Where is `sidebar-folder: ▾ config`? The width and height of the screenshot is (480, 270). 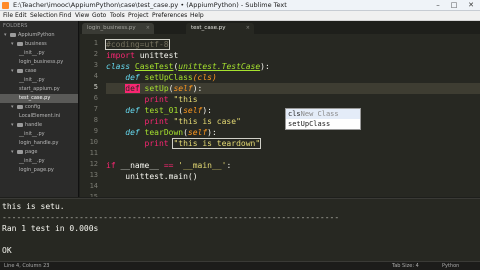
sidebar-folder: ▾ config is located at coordinates (39, 107).